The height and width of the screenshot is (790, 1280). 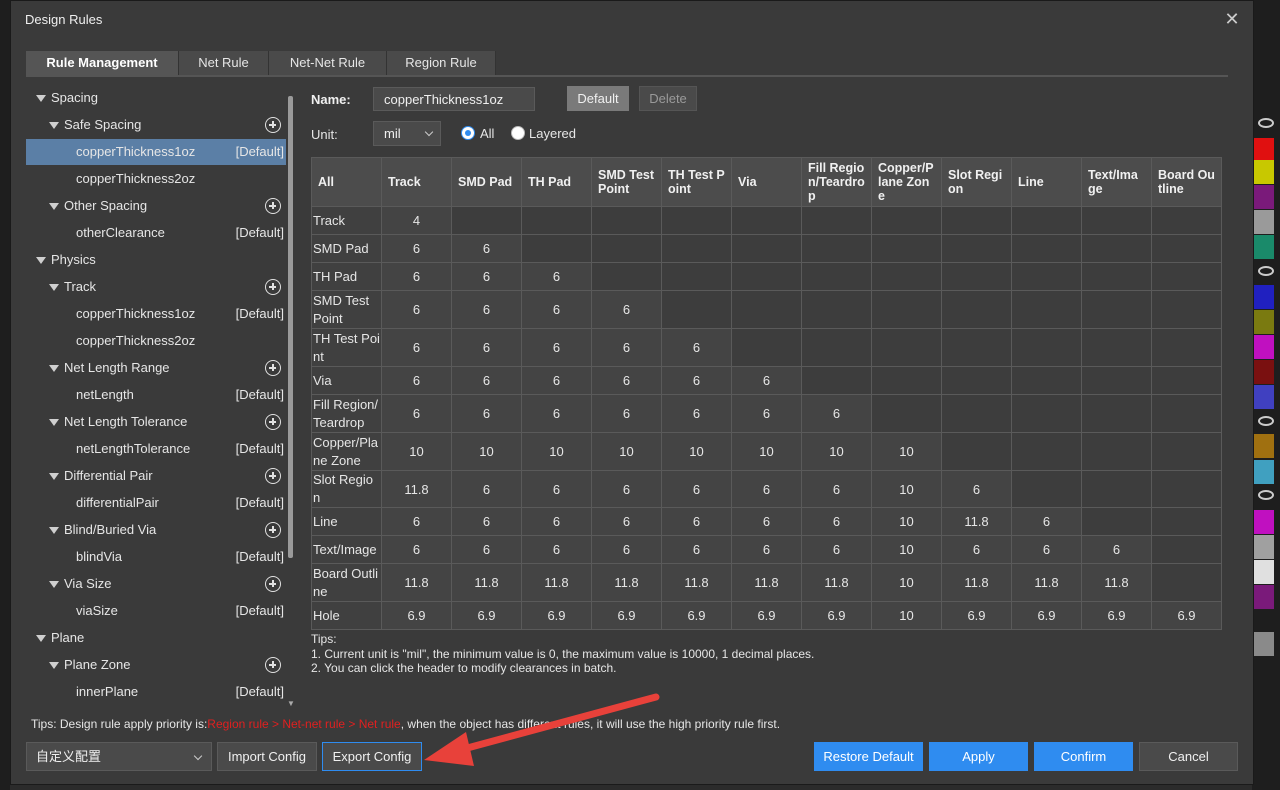 What do you see at coordinates (441, 63) in the screenshot?
I see `tab-region-rule: Region Rule` at bounding box center [441, 63].